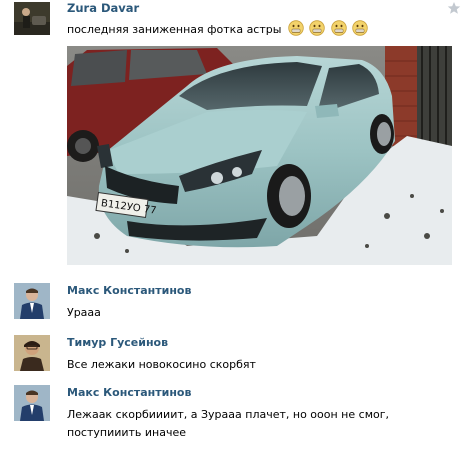 This screenshot has width=467, height=454. What do you see at coordinates (103, 8) in the screenshot?
I see `post-author-link: Zura Davar` at bounding box center [103, 8].